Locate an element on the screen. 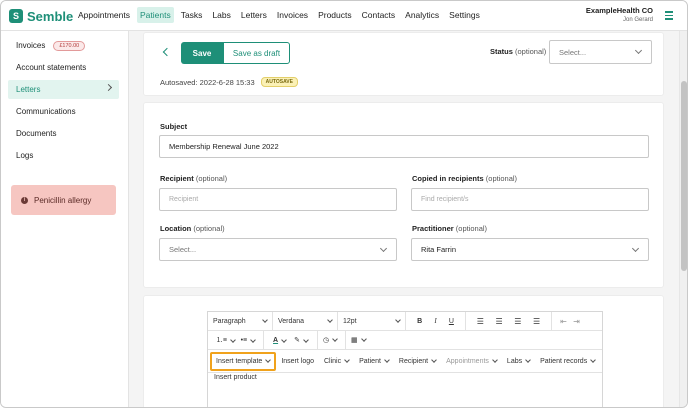  allergy-text: Penicillin allergy is located at coordinates (63, 200).